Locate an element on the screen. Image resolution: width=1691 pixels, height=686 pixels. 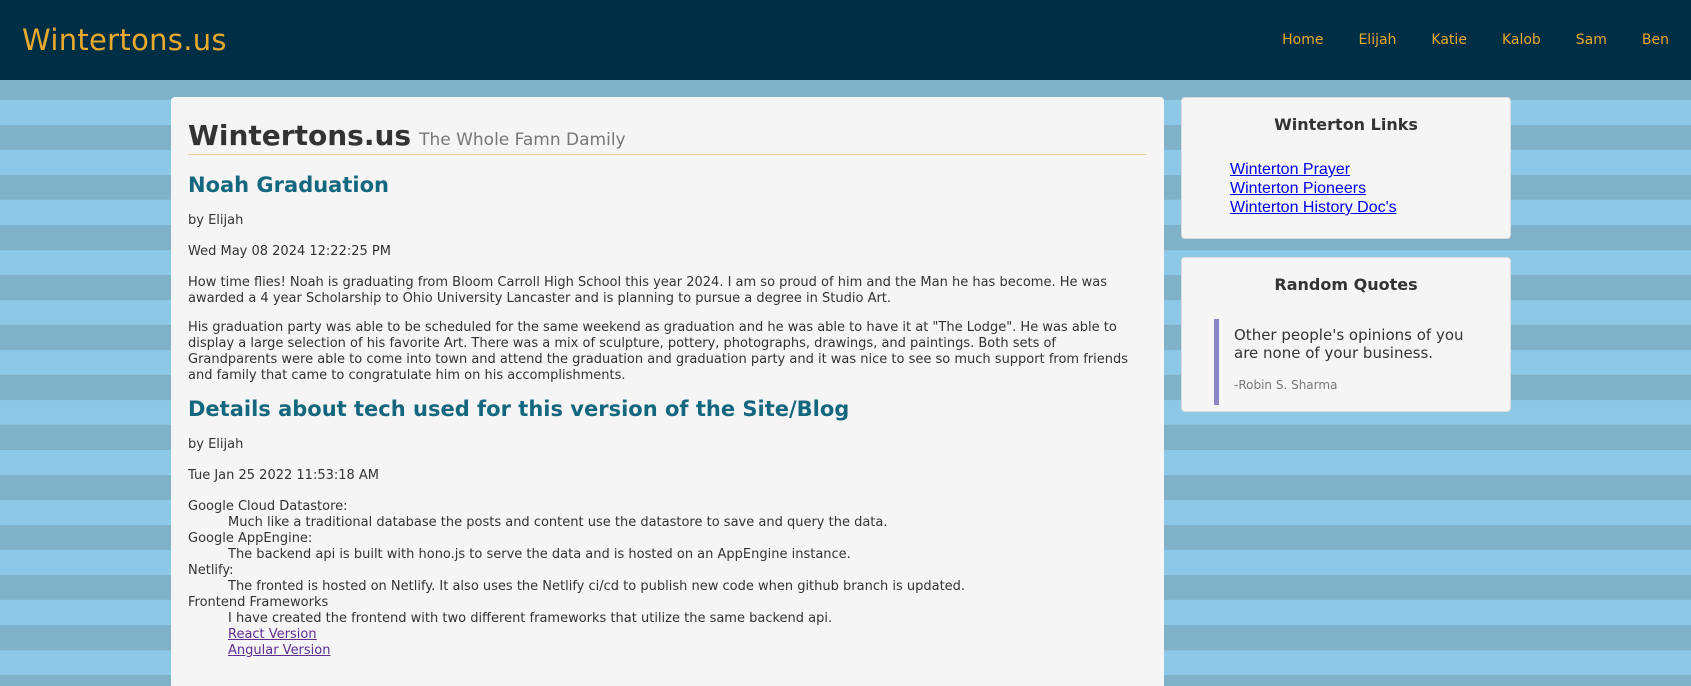
nav-link-sam: Sam is located at coordinates (1591, 40).